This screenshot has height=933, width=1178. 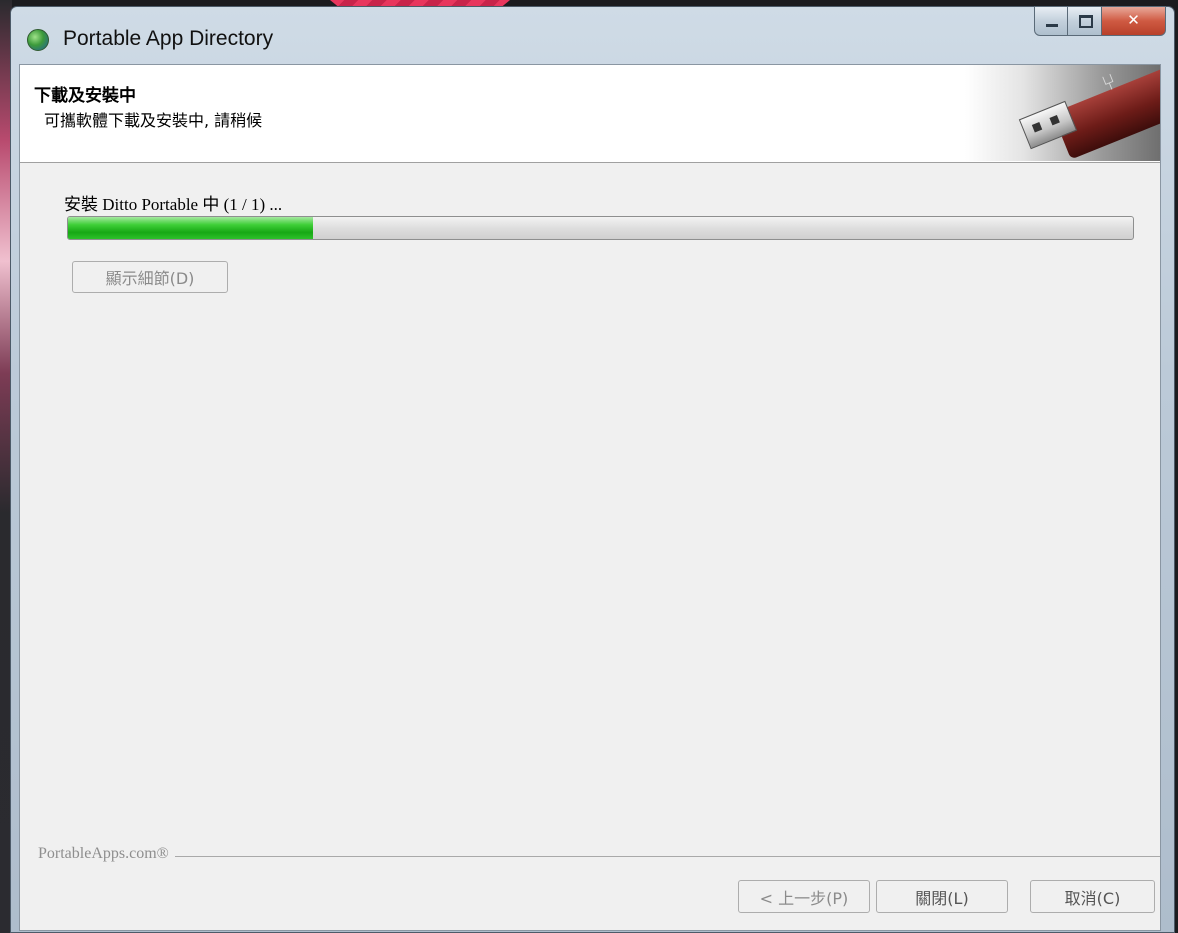 I want to click on branding-text: PortableApps.com®, so click(x=106, y=854).